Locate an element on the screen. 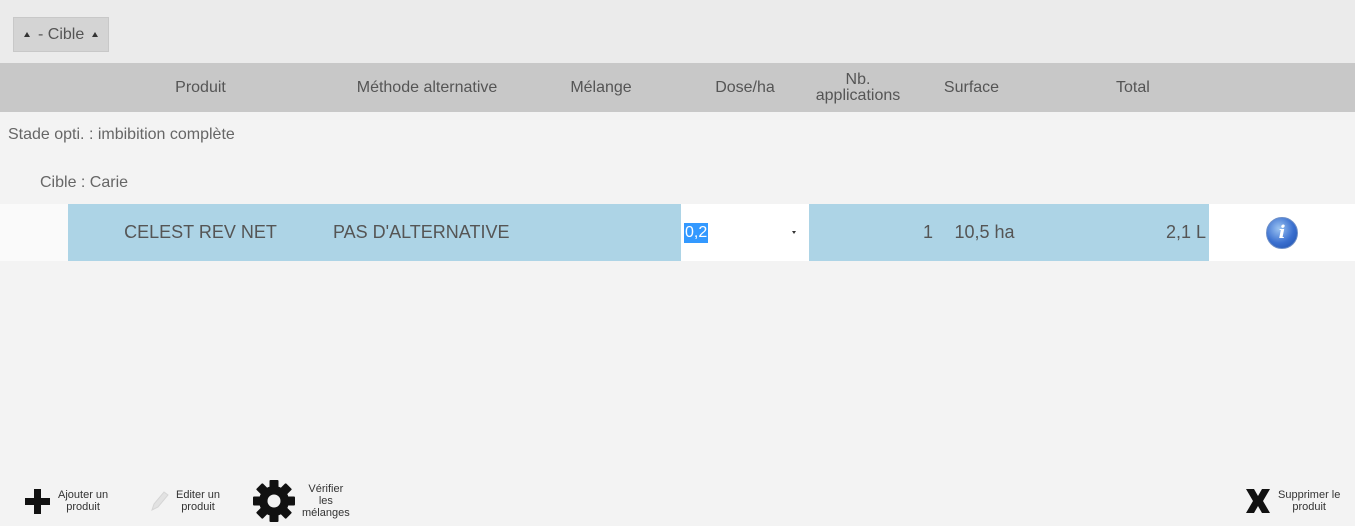 This screenshot has width=1355, height=526. edit-product-label: Editer un produit is located at coordinates (198, 501).